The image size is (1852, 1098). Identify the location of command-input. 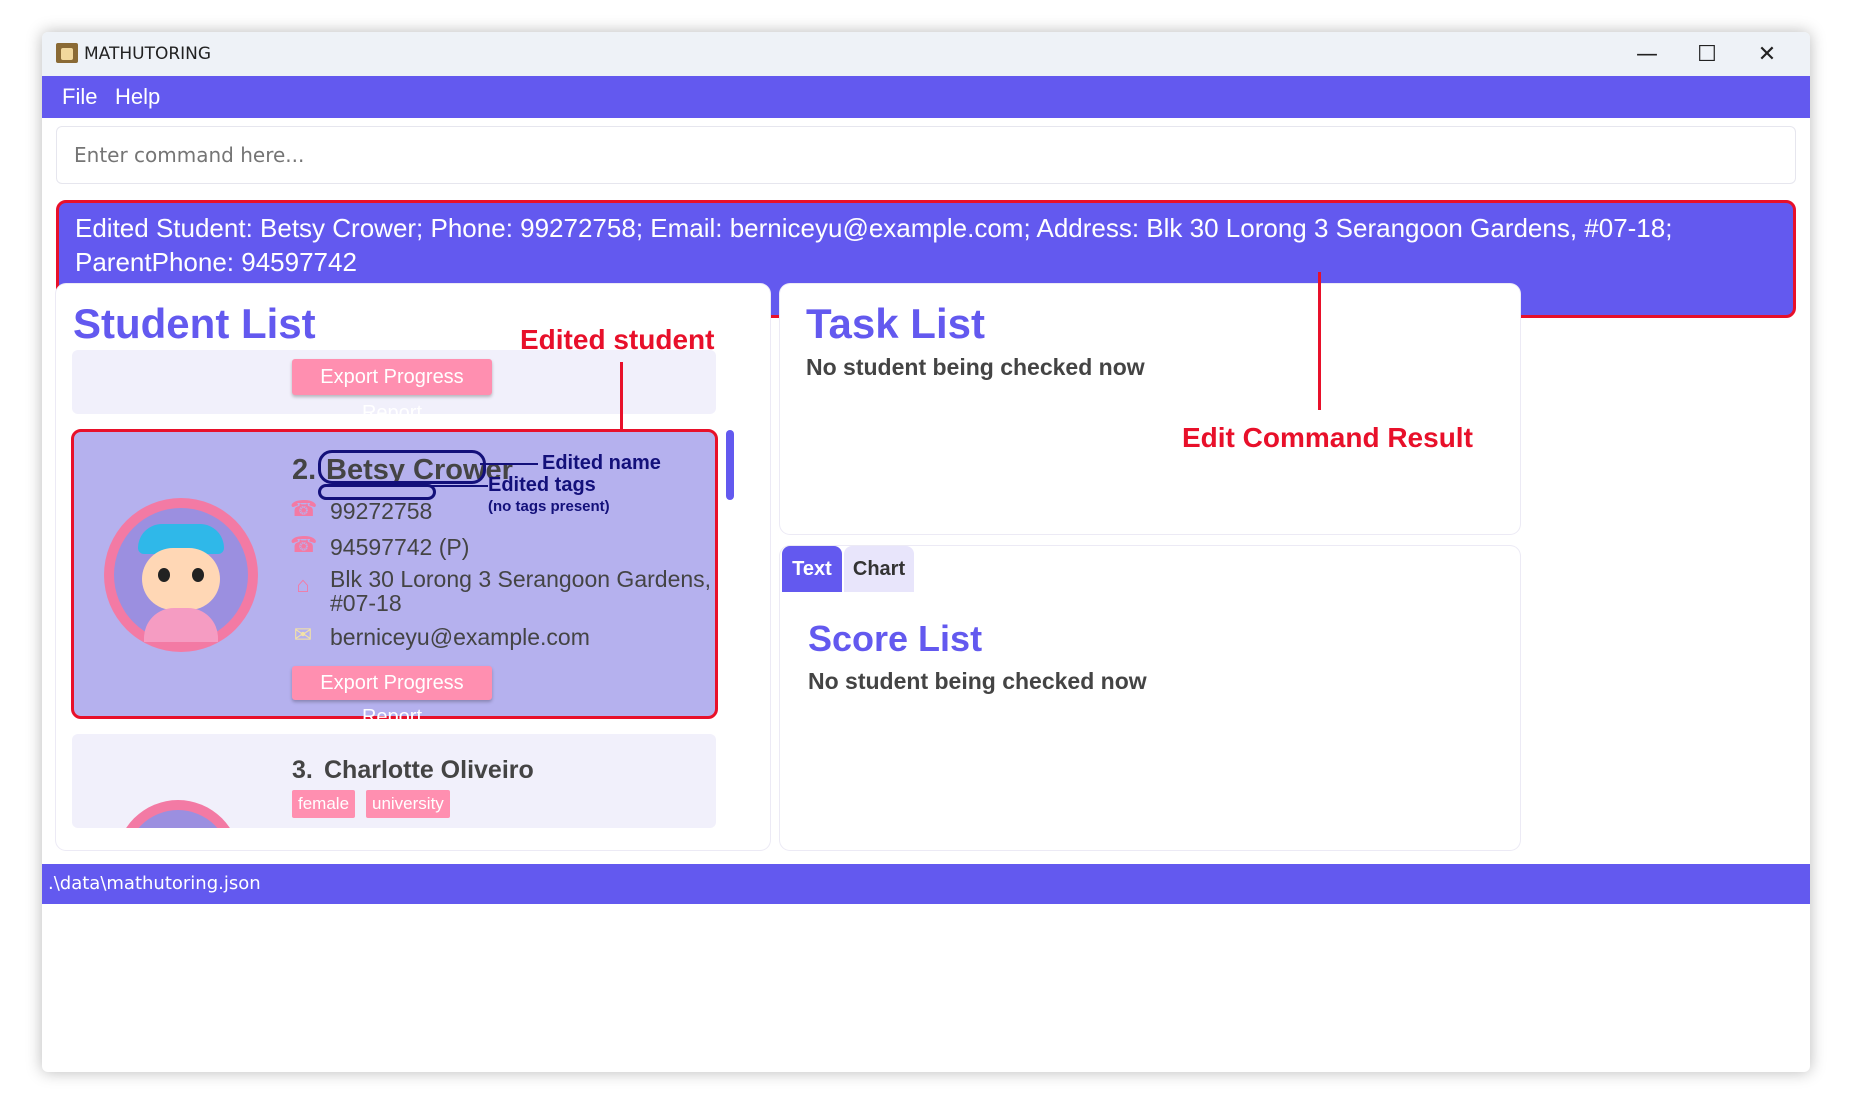
(926, 155).